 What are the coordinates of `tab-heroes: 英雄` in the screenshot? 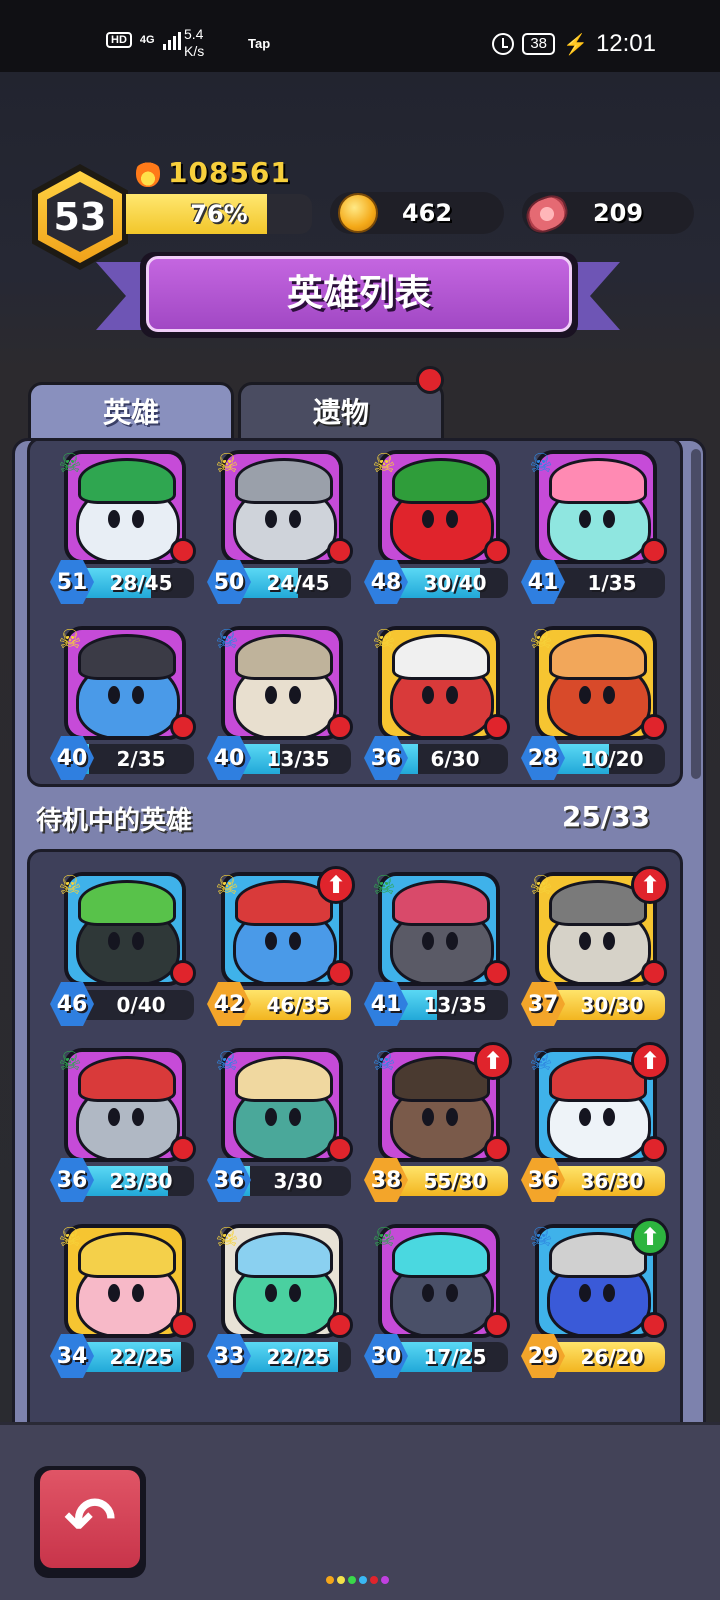 It's located at (131, 414).